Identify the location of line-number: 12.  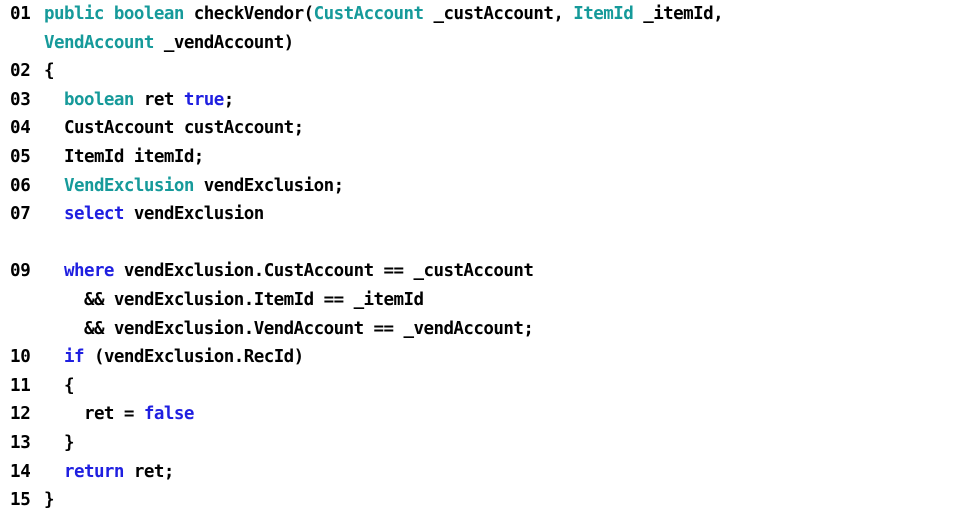
(20, 414).